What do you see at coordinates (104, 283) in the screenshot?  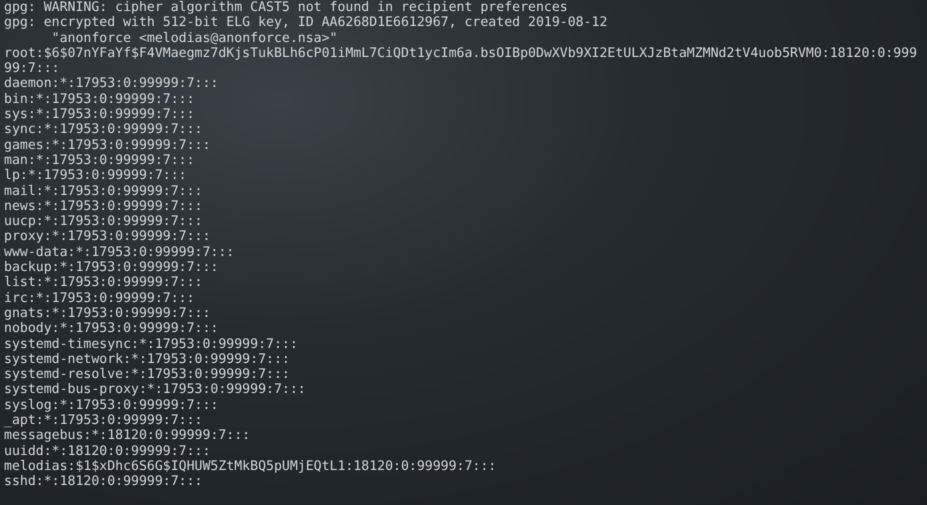 I see `terminal-line: list:*:17953:0:99999:7:::` at bounding box center [104, 283].